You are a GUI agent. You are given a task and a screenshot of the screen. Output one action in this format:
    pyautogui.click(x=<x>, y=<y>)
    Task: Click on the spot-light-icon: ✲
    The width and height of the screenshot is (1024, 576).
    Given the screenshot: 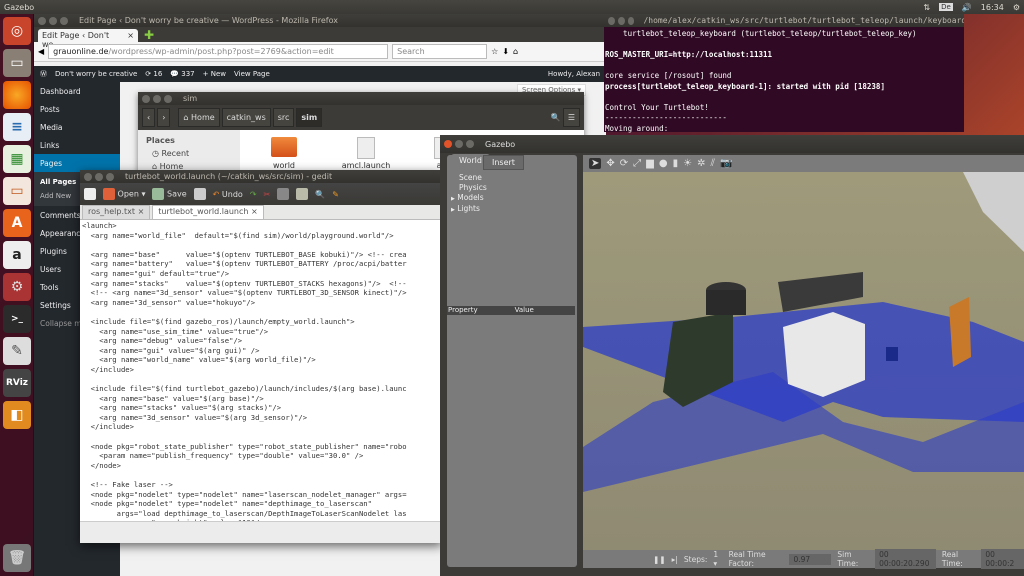 What is the action you would take?
    pyautogui.click(x=701, y=163)
    